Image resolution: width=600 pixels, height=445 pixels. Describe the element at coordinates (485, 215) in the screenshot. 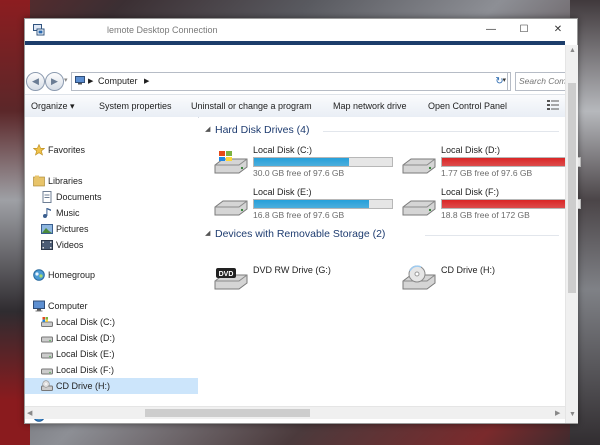

I see `drive-free-space: 18.8 GB free of 172 GB` at that location.